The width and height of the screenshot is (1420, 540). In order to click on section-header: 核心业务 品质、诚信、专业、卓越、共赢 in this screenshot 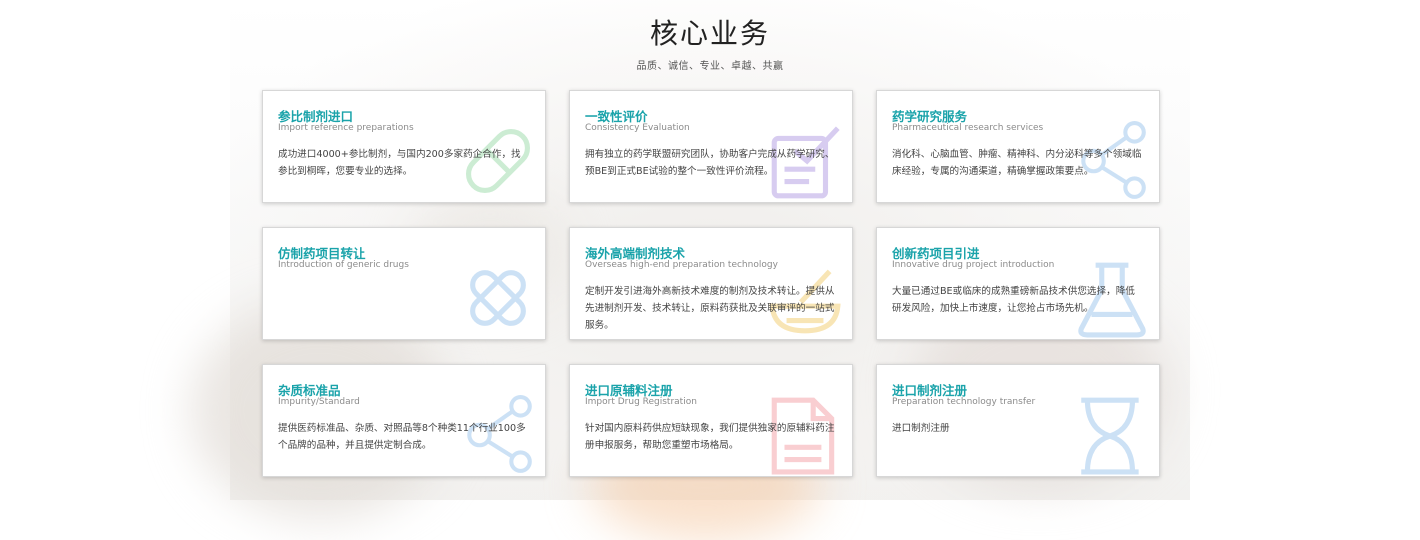, I will do `click(710, 43)`.